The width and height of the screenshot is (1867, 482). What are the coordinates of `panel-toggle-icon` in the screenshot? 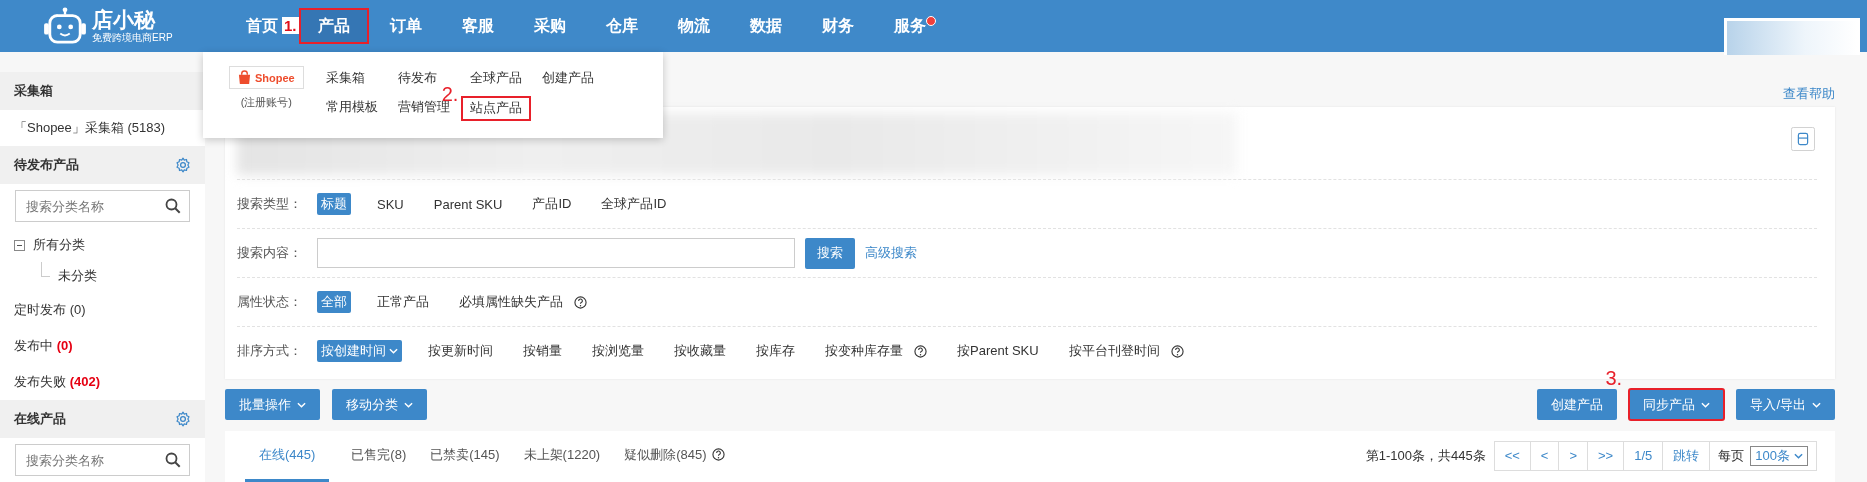 It's located at (1803, 139).